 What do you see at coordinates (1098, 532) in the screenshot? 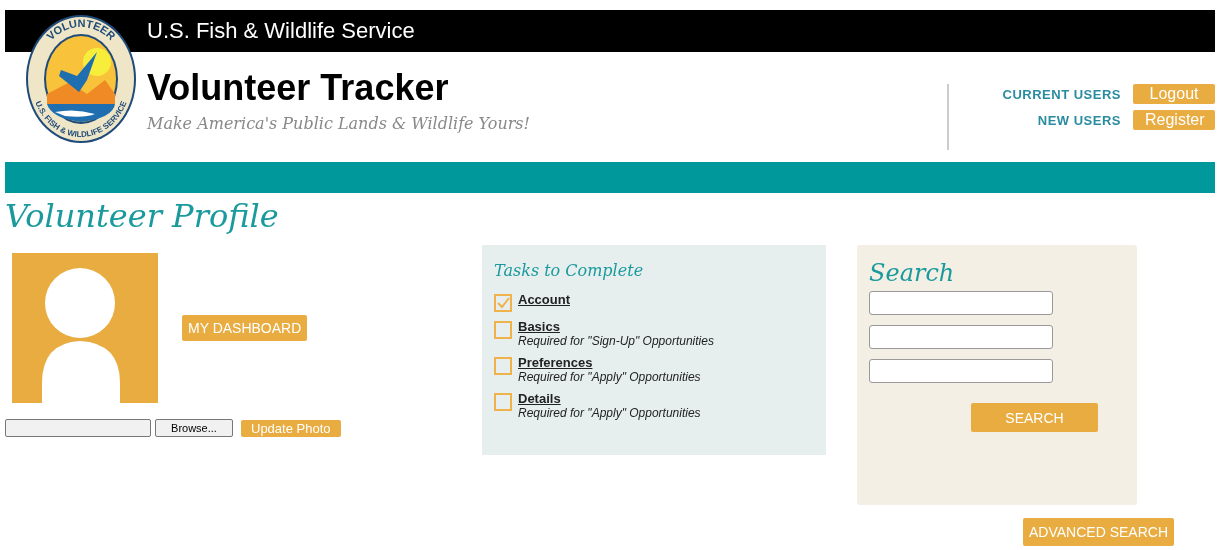
I see `advanced-search-button: ADVANCED SEARCH` at bounding box center [1098, 532].